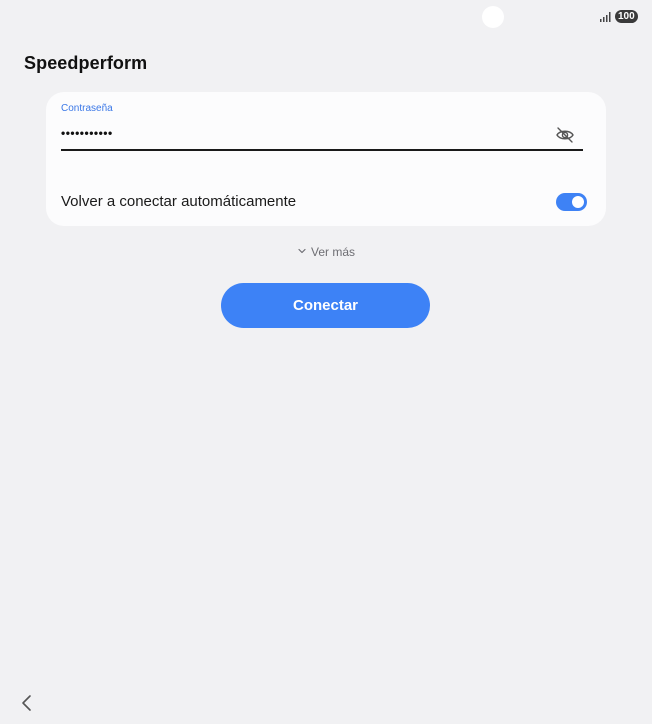  I want to click on password-input: •••••••••••, so click(301, 133).